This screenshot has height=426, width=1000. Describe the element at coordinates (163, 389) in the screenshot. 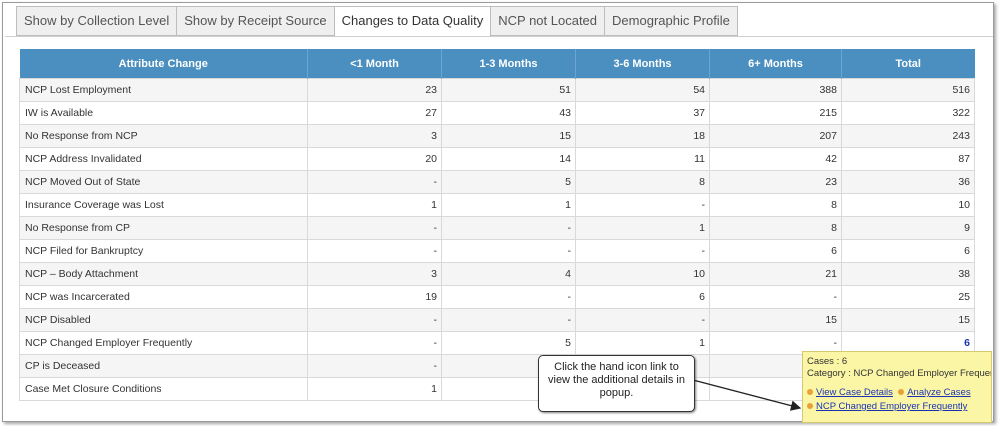

I see `attribute-cell: Case Met Closure Conditions` at that location.